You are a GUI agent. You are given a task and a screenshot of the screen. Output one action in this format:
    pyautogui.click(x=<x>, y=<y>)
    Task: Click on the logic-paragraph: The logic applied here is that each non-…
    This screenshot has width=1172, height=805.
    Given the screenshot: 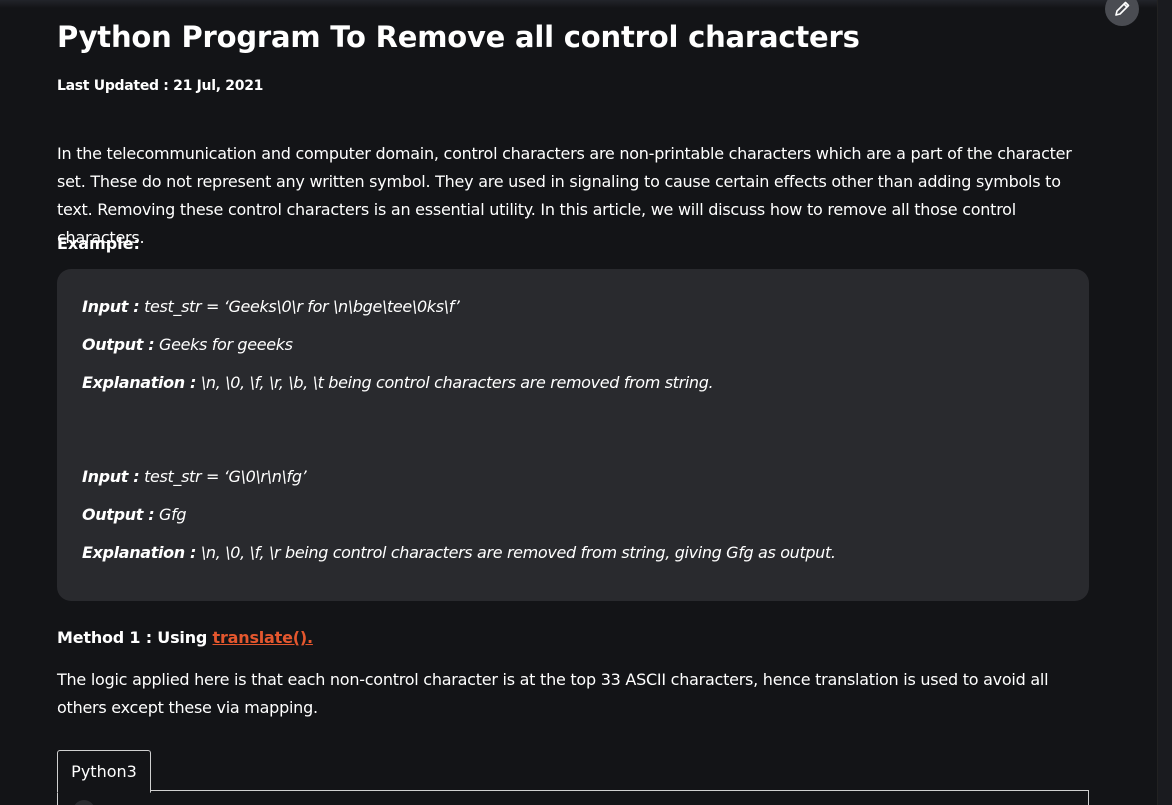 What is the action you would take?
    pyautogui.click(x=553, y=693)
    